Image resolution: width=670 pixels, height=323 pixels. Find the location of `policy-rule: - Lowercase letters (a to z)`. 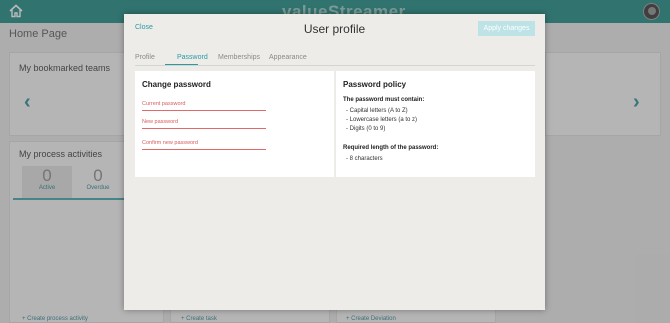

policy-rule: - Lowercase letters (a to z) is located at coordinates (382, 120).